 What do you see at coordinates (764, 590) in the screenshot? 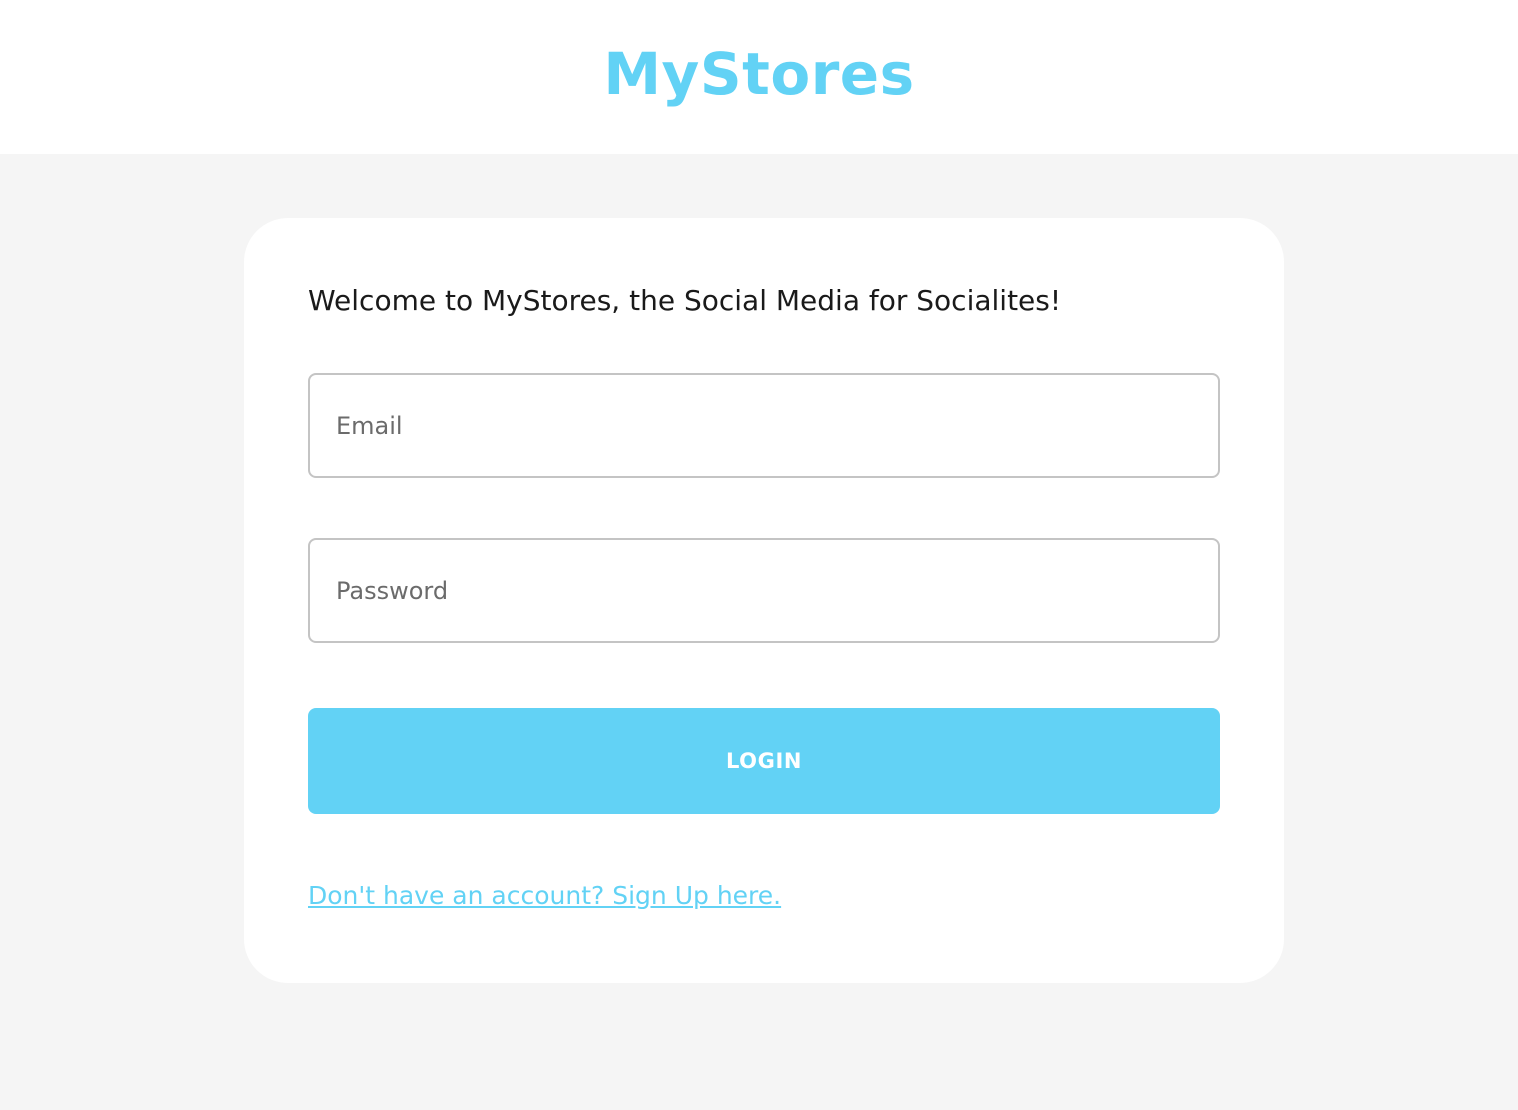
I see `password-field` at bounding box center [764, 590].